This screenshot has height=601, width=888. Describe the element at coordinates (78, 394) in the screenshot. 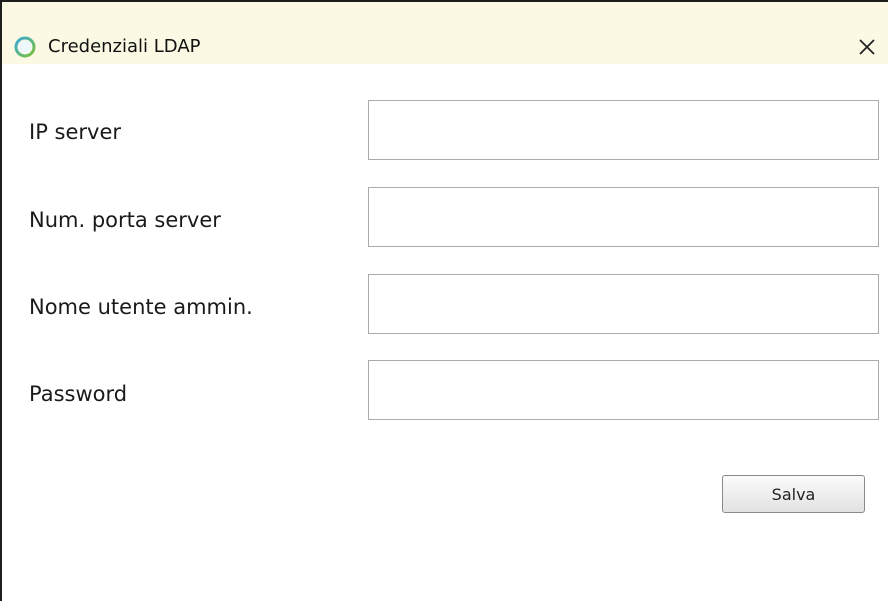

I see `password-label: Password` at that location.